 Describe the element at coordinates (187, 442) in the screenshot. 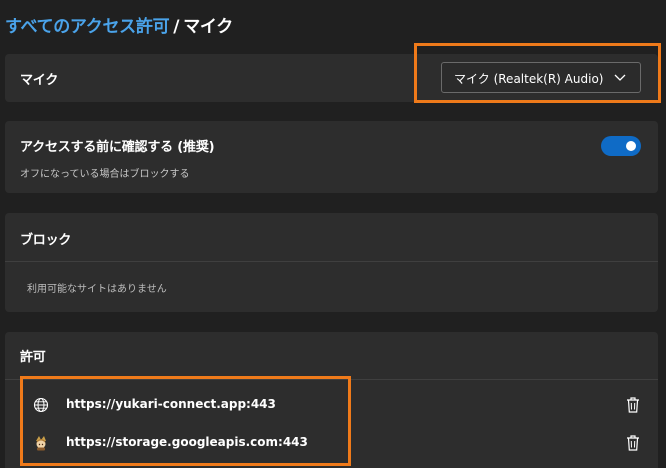

I see `site-url: https://storage.googleapis.com:443` at that location.